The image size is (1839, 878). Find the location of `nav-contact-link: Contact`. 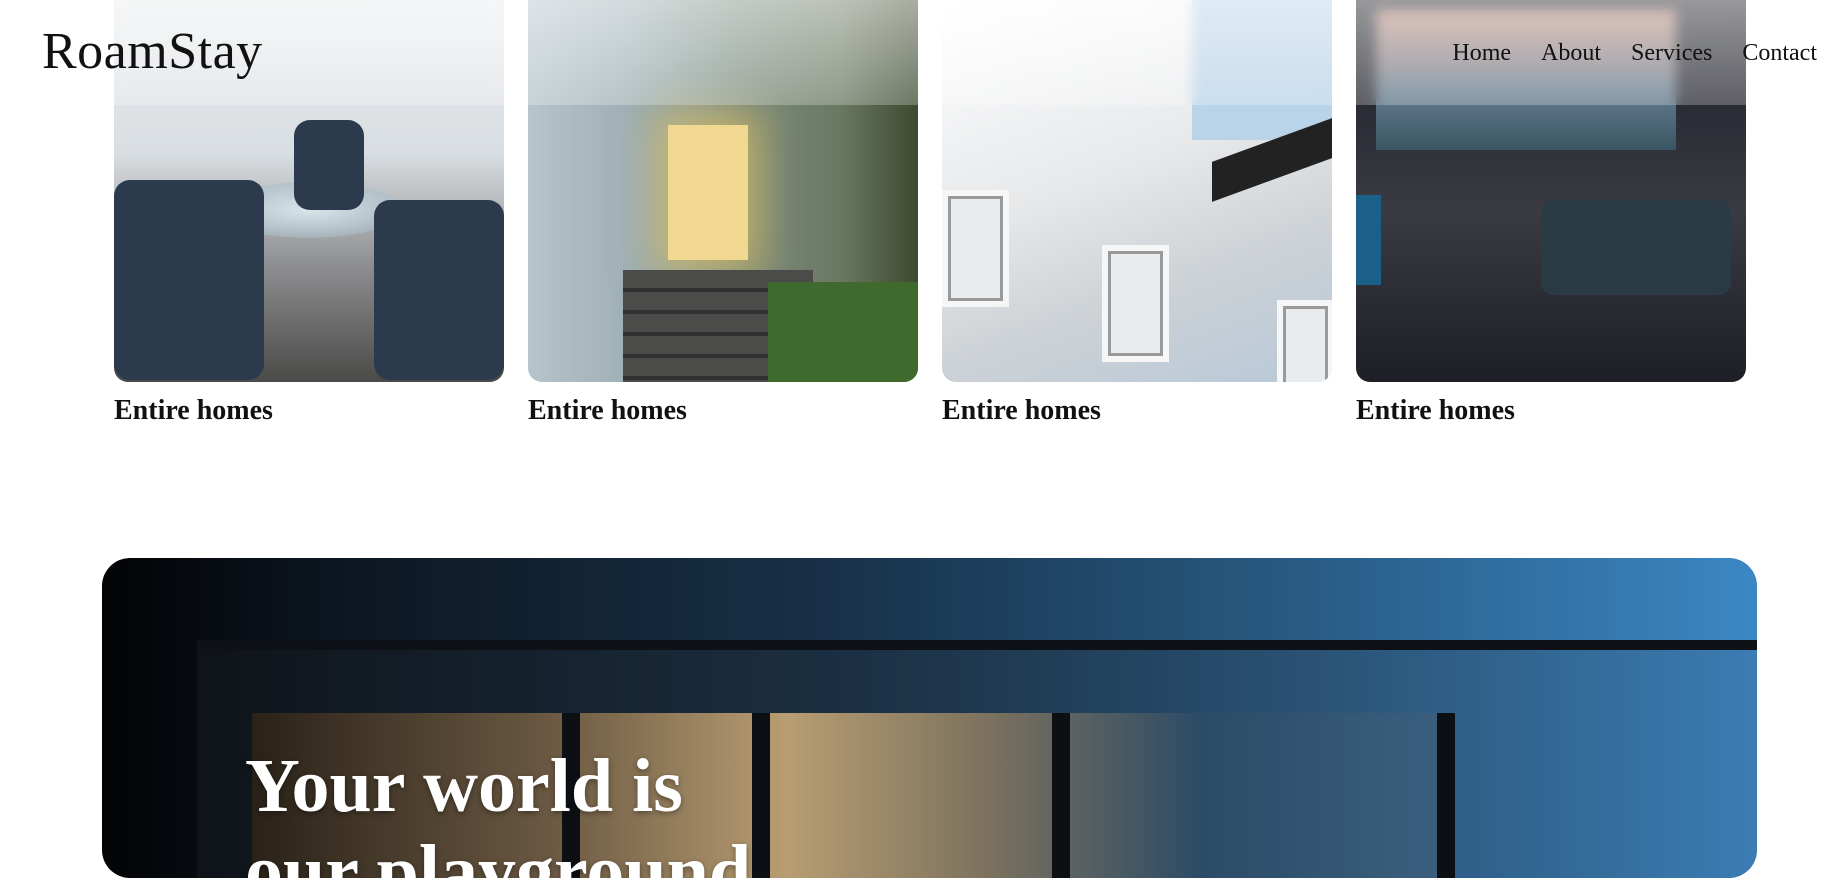

nav-contact-link: Contact is located at coordinates (1779, 53).